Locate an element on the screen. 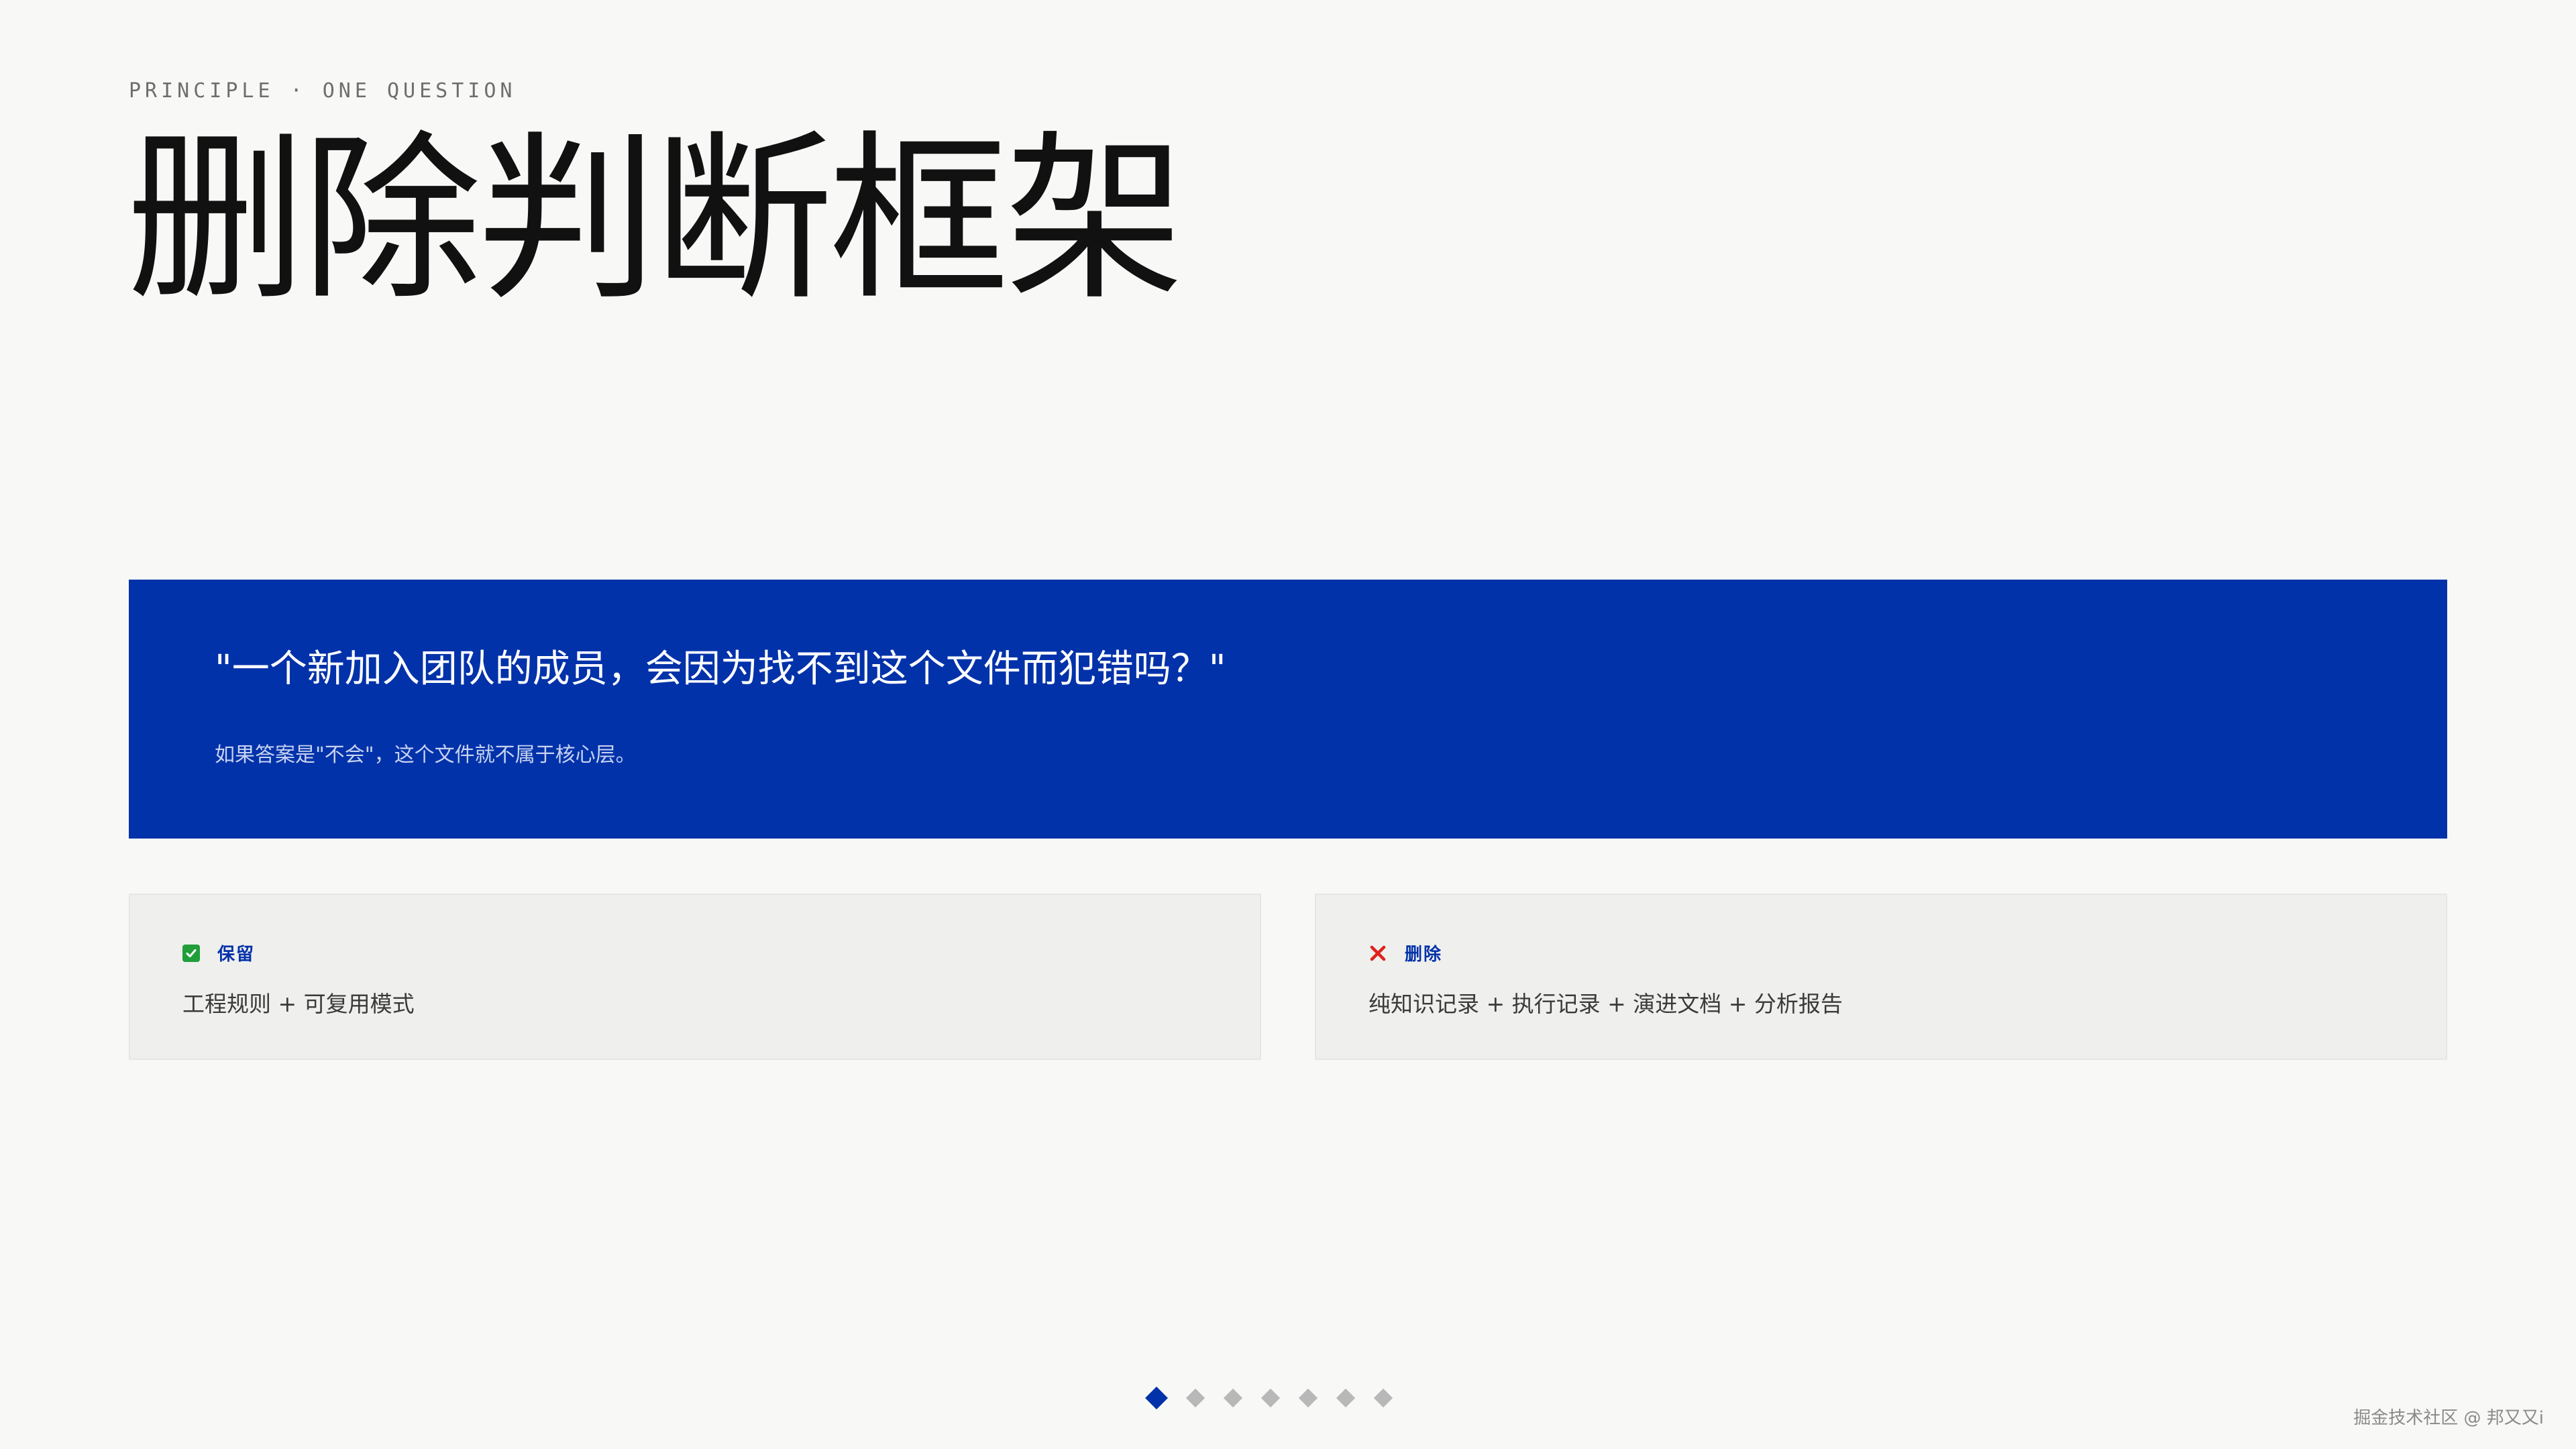 This screenshot has height=1449, width=2576. watermark: 掘金技术社区 @ 邦又又i is located at coordinates (2448, 1418).